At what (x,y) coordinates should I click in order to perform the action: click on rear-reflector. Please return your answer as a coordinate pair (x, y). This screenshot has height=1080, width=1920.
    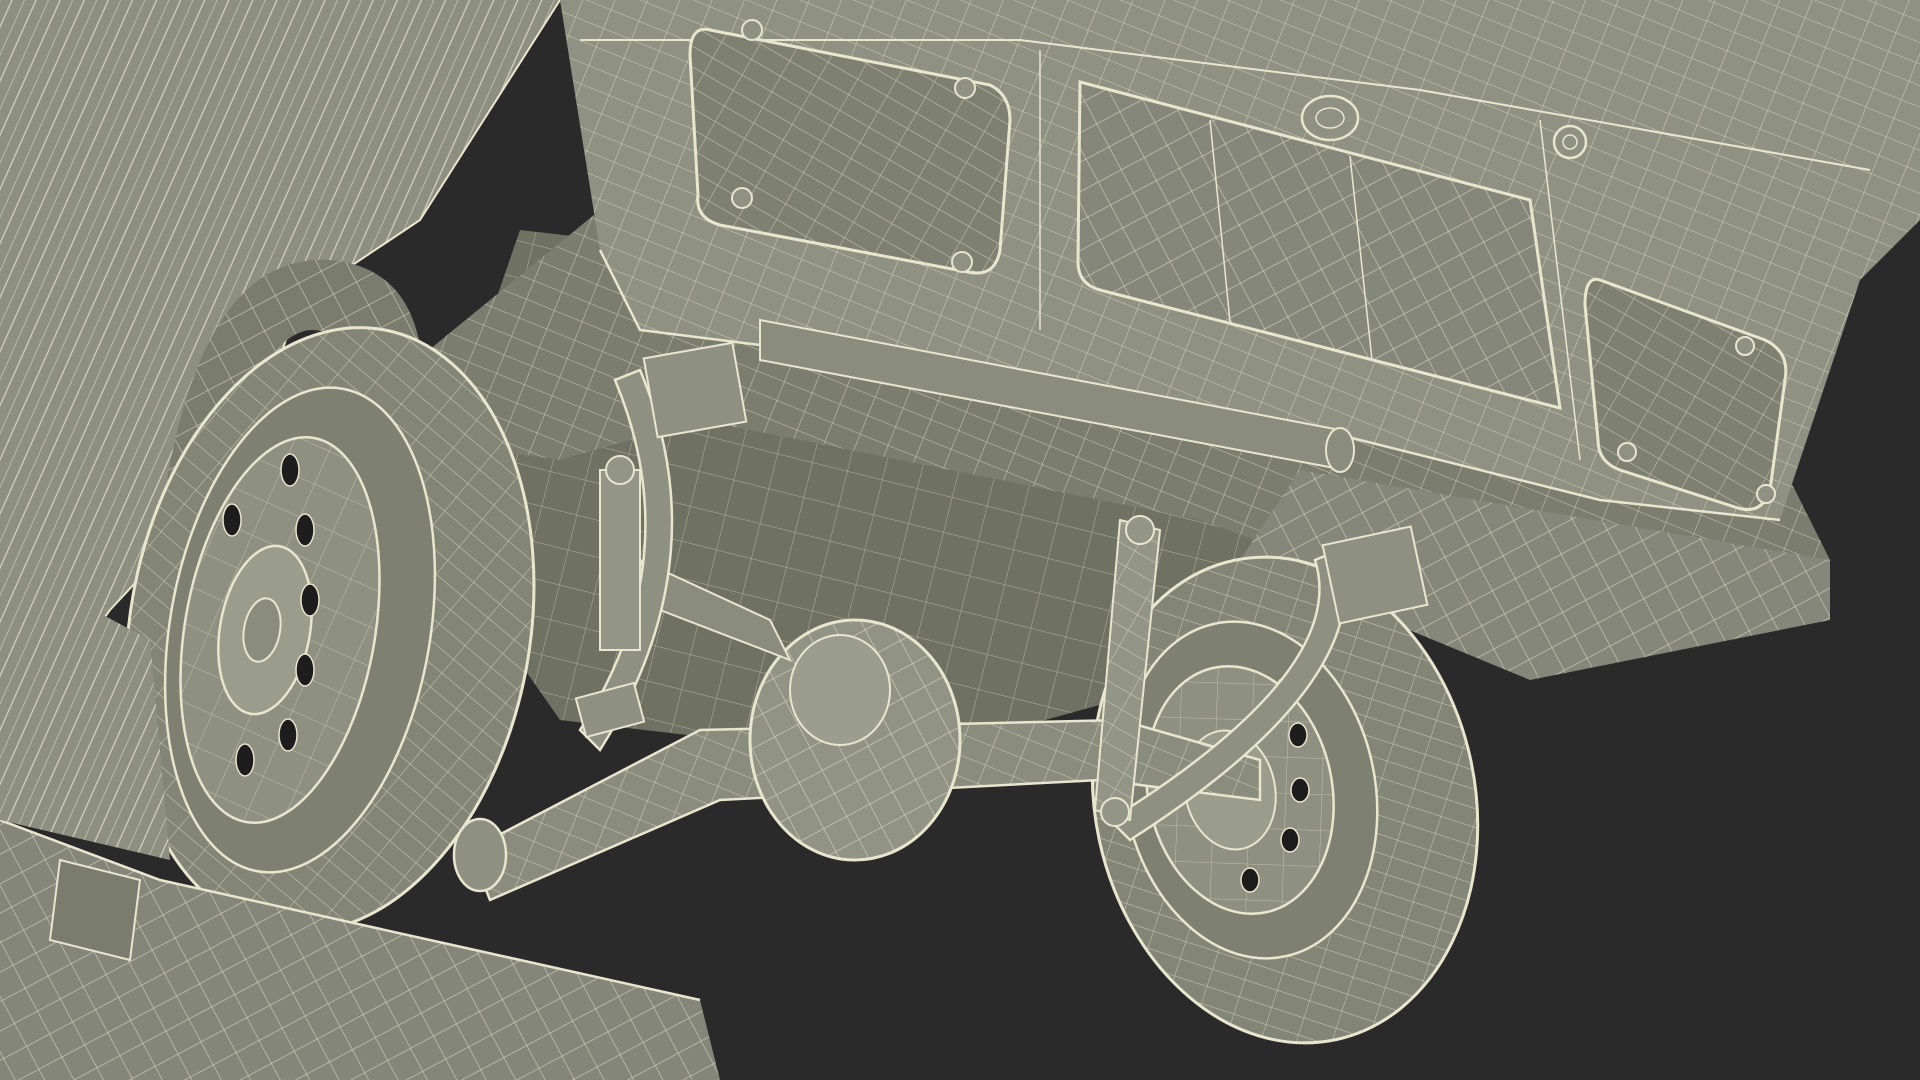
    Looking at the image, I should click on (1330, 118).